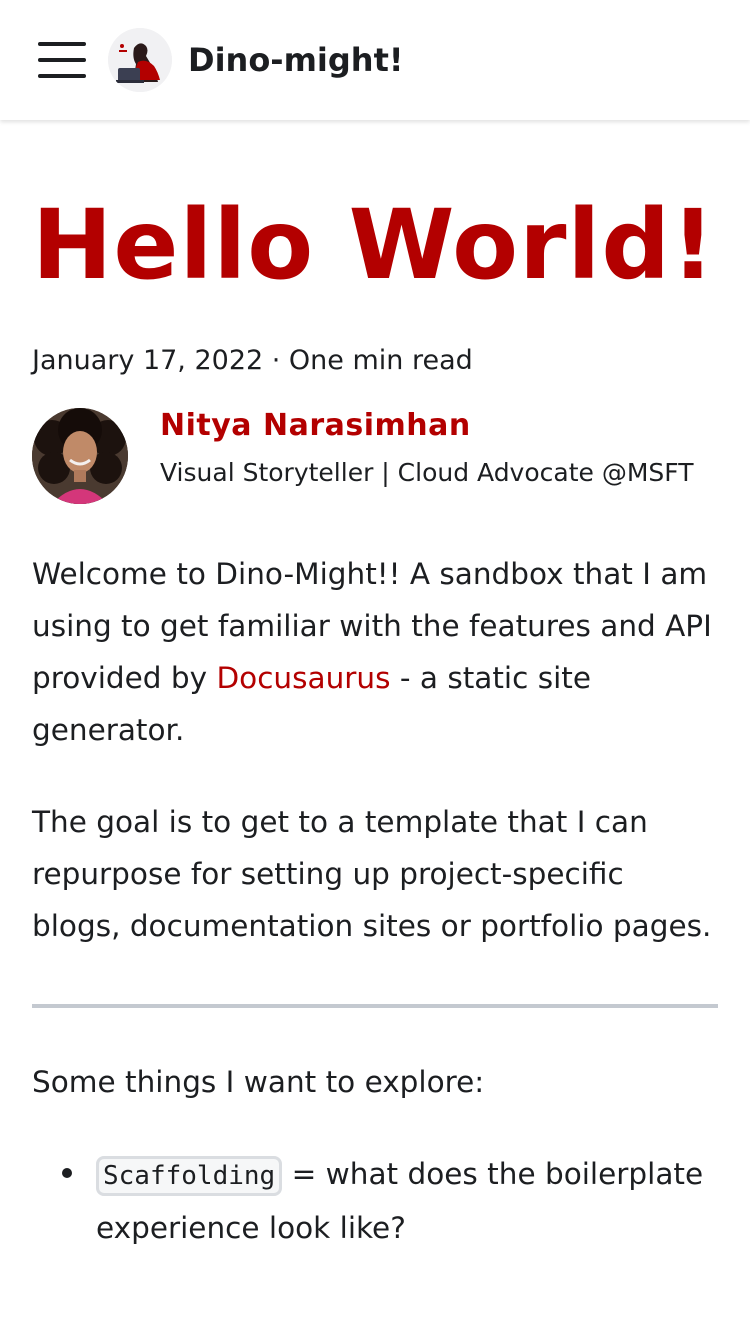 The width and height of the screenshot is (750, 1334). I want to click on author-avatar, so click(80, 456).